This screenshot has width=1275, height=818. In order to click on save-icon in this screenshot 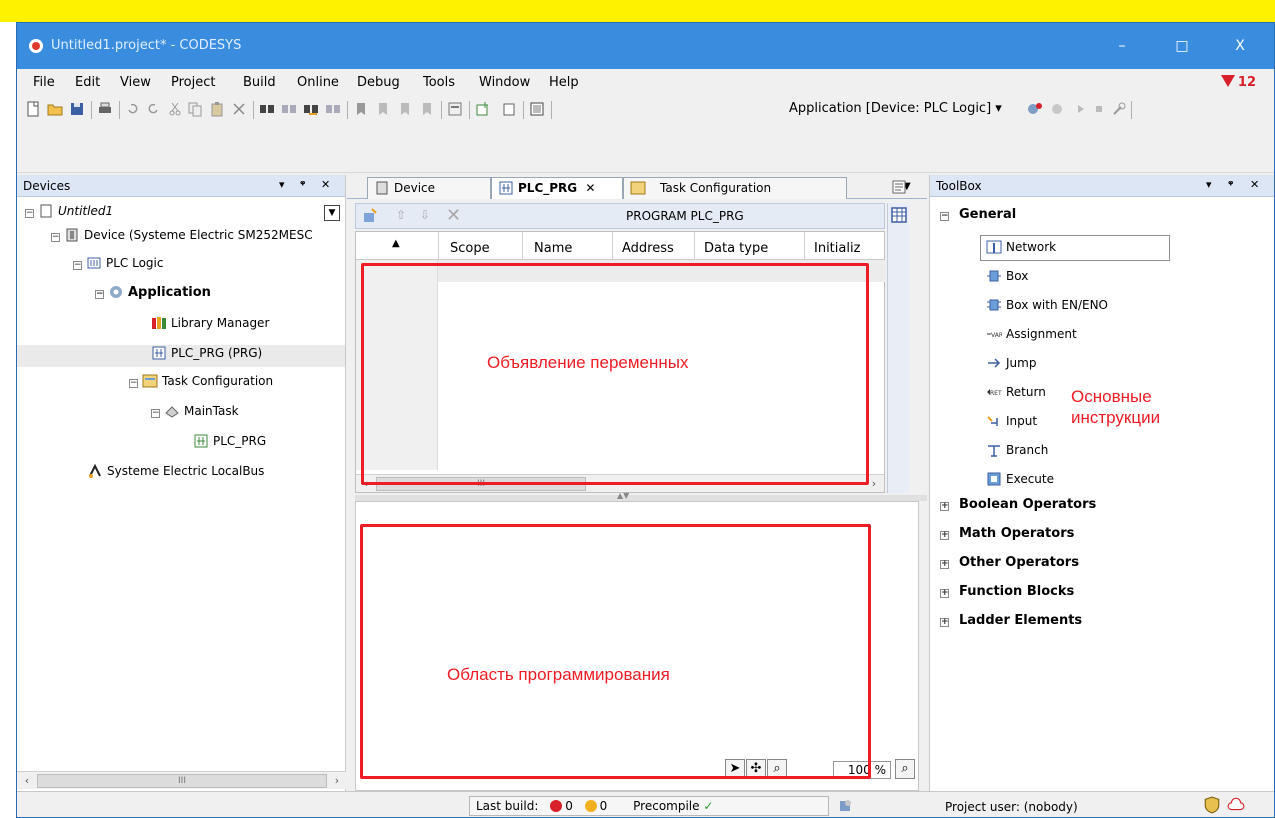, I will do `click(77, 109)`.